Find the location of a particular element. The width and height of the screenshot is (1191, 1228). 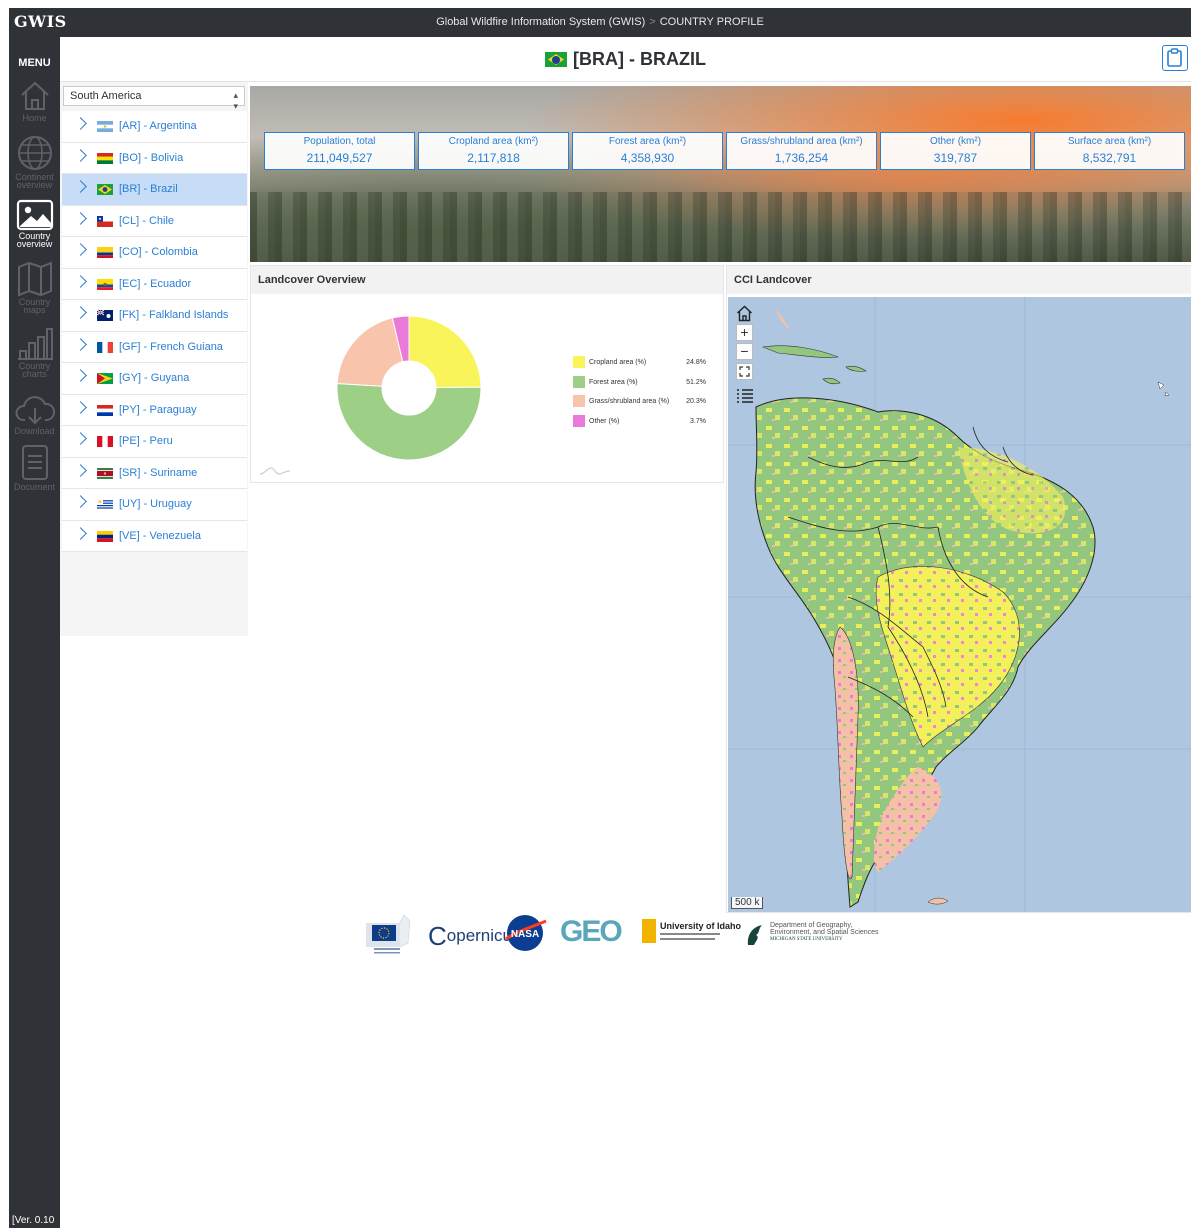

legend-value: 3.7% is located at coordinates (698, 421).